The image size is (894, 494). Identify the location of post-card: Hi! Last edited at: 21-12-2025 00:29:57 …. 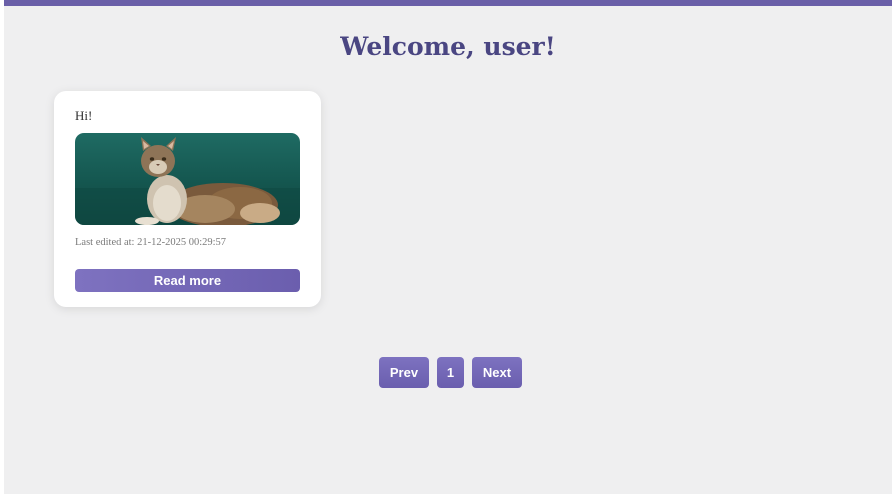
(187, 199).